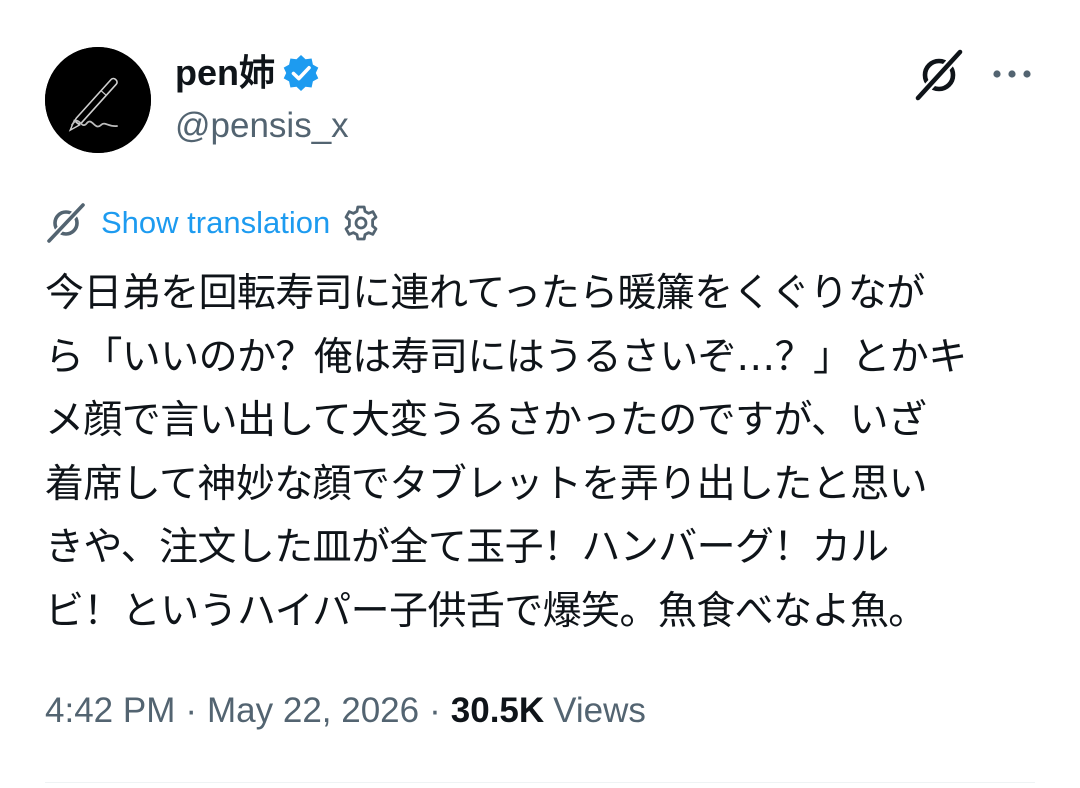 The image size is (1080, 788). I want to click on translation-row: Show translation, so click(212, 223).